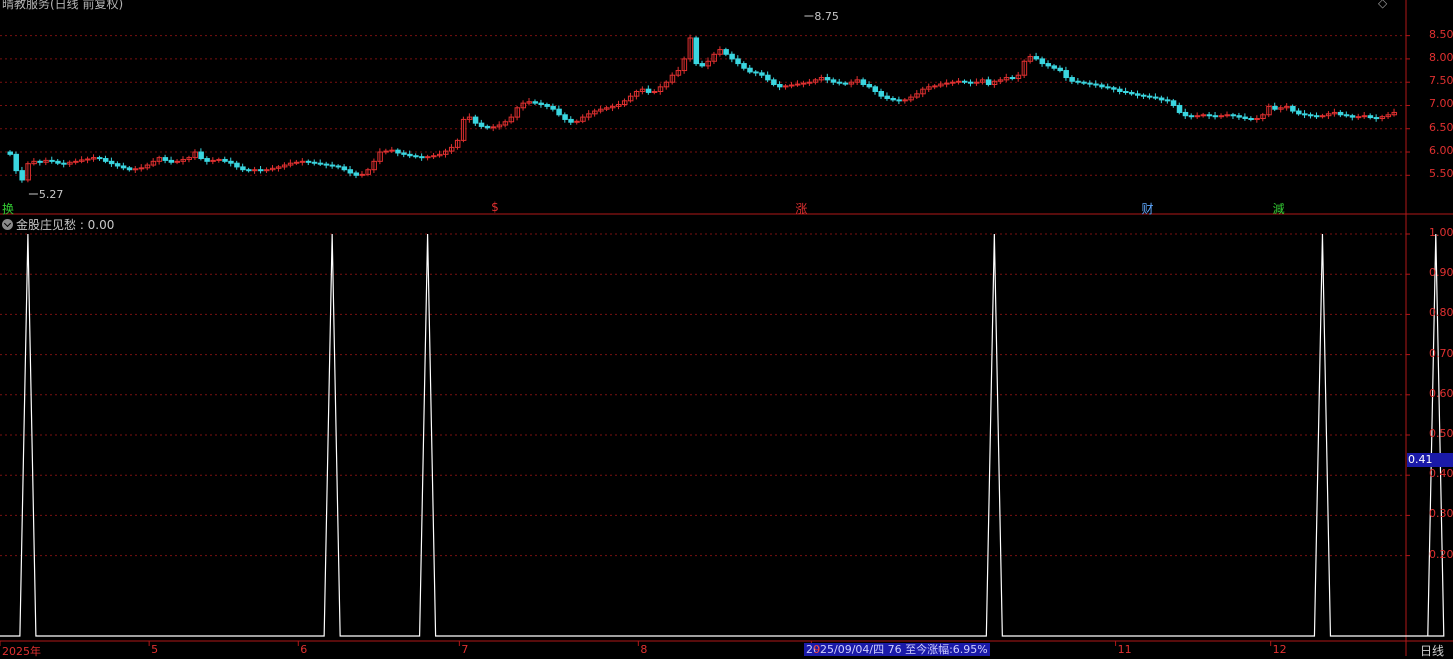 The image size is (1453, 659). I want to click on indicator-tick-label: 0.70, so click(1441, 353).